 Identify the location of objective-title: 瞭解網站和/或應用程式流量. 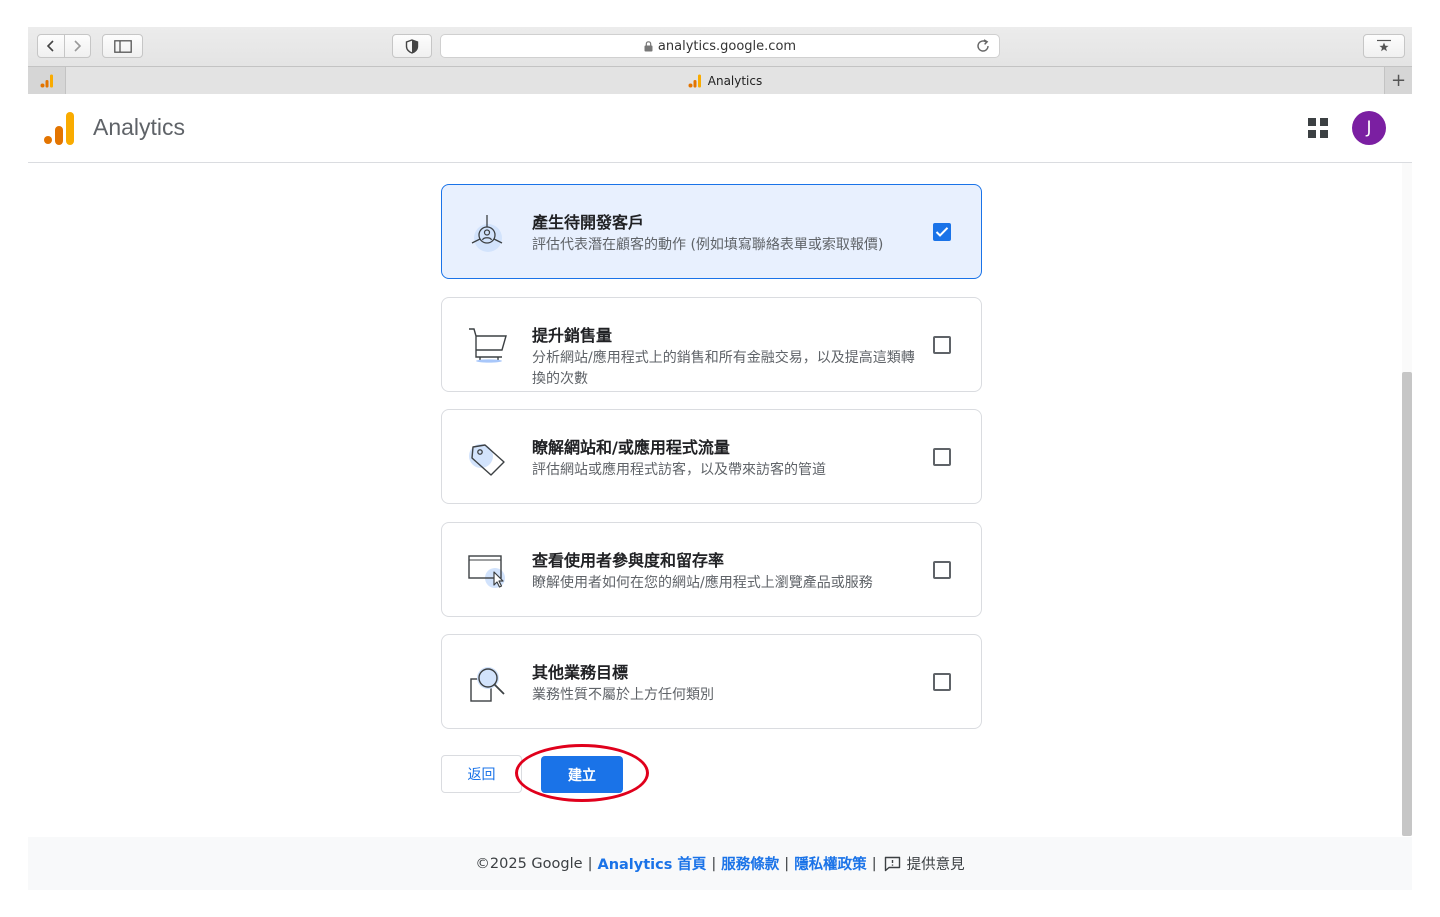
(631, 447).